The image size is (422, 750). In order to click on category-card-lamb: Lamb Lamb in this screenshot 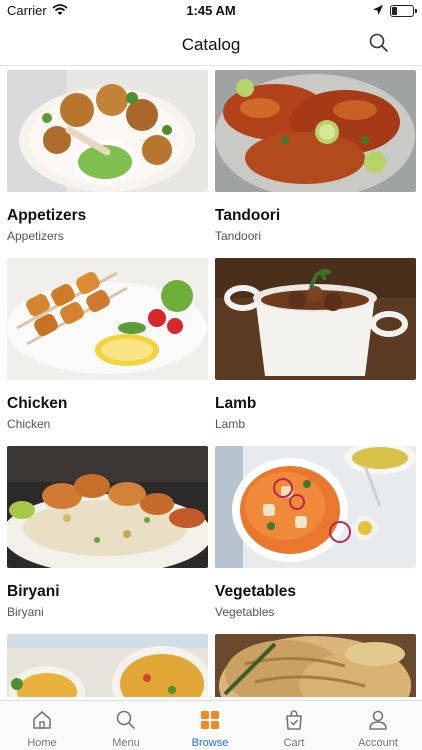, I will do `click(315, 344)`.